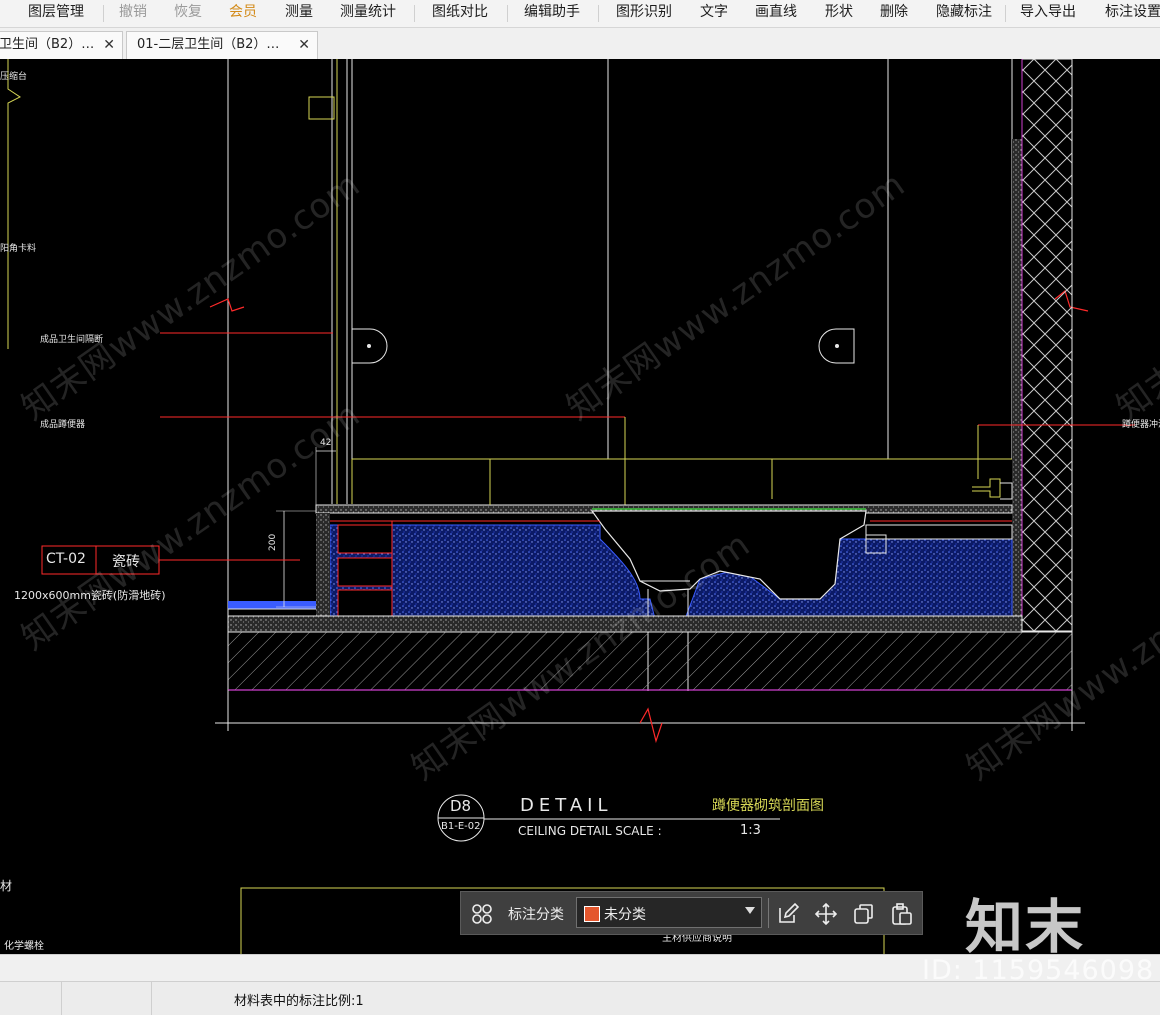 The image size is (1160, 1015). What do you see at coordinates (788, 914) in the screenshot?
I see `edit-icon` at bounding box center [788, 914].